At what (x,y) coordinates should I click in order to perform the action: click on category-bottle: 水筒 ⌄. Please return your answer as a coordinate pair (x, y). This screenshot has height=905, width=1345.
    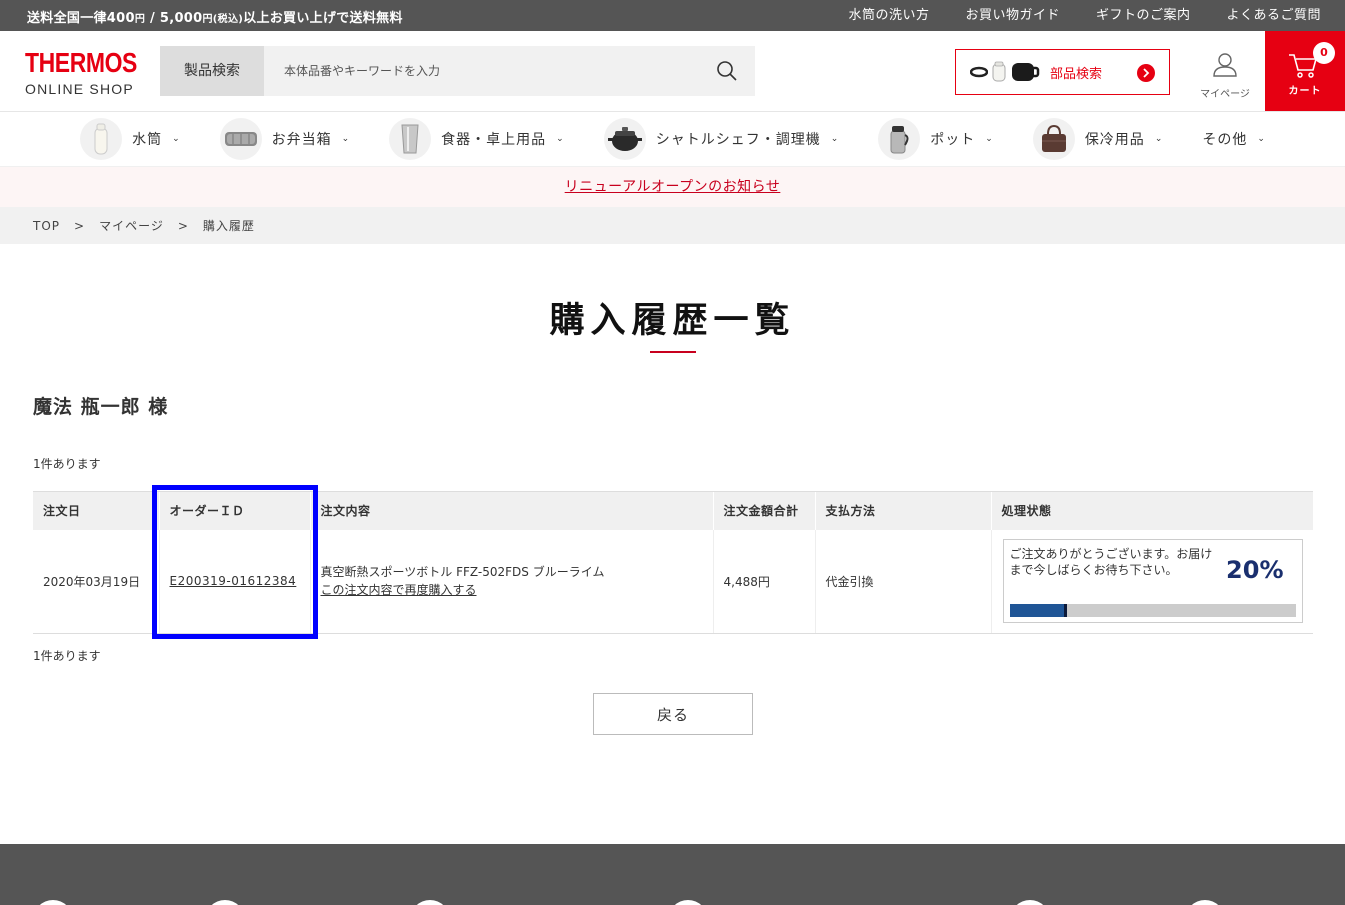
    Looking at the image, I should click on (130, 139).